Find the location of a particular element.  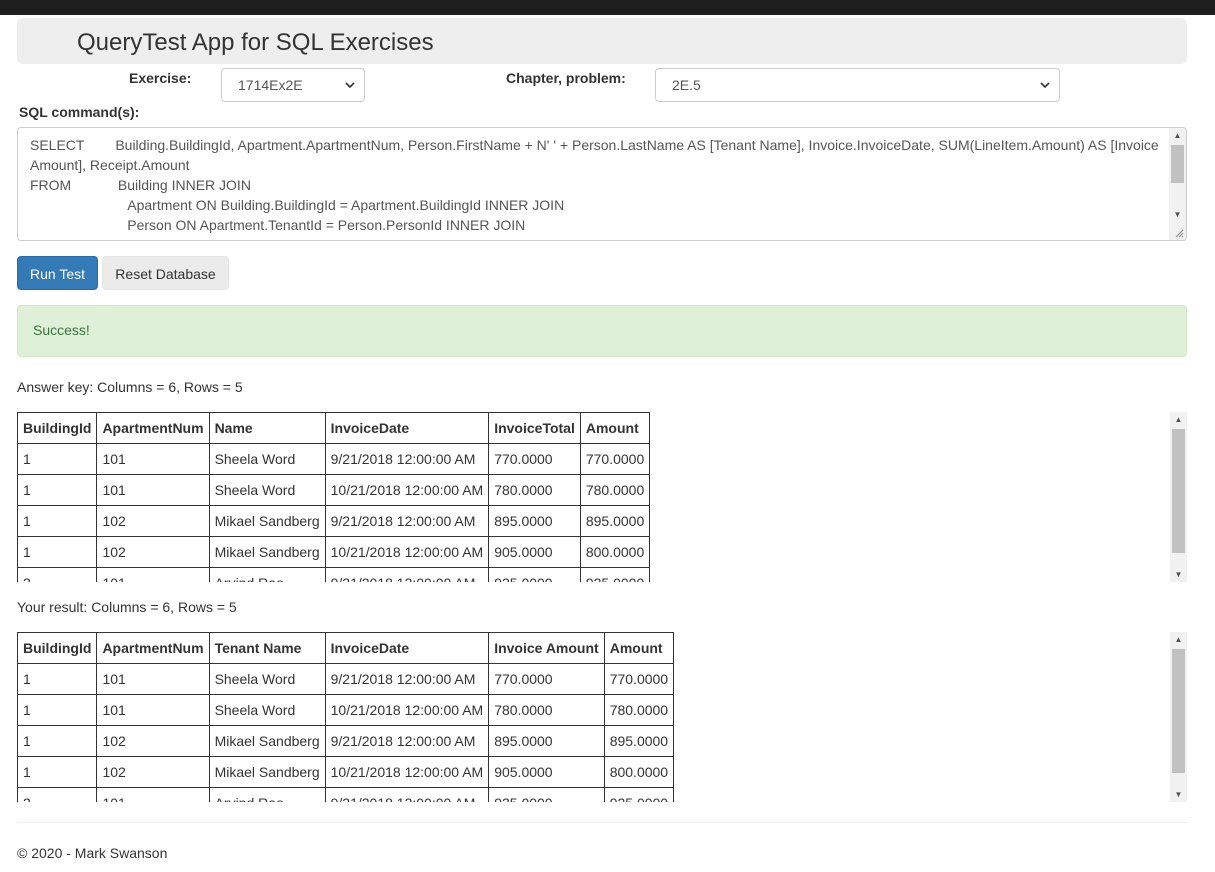

app-header: QueryTest App for SQL Exercises is located at coordinates (602, 41).